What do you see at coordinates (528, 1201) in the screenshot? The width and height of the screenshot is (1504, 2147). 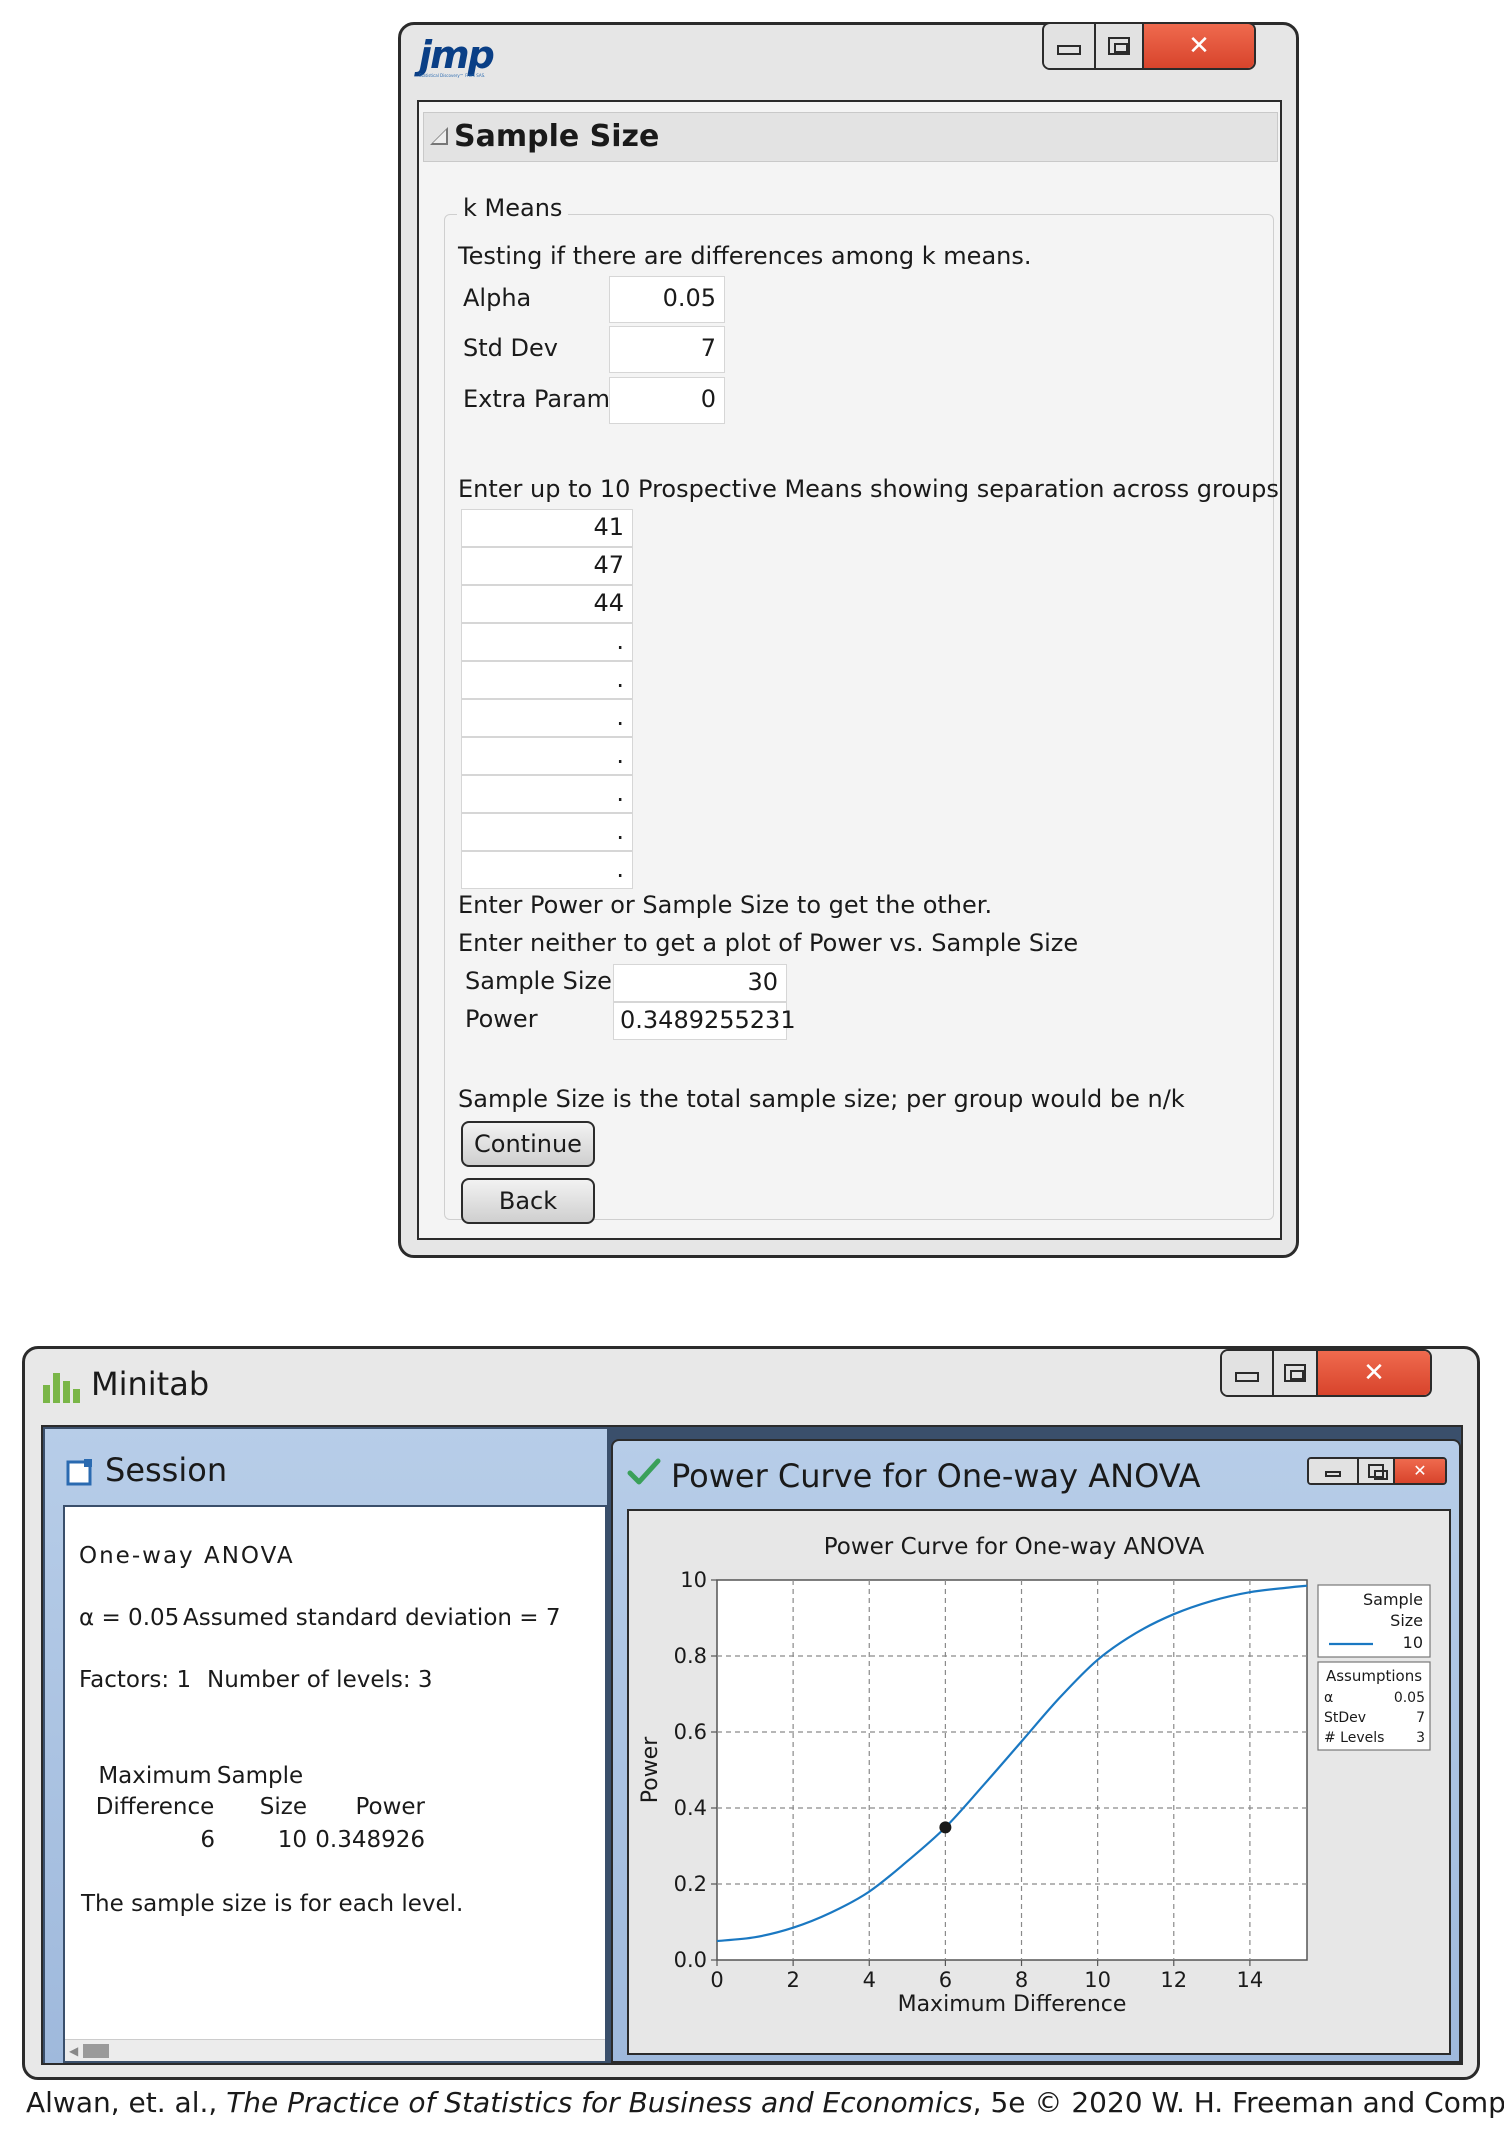 I see `back-button: Back` at bounding box center [528, 1201].